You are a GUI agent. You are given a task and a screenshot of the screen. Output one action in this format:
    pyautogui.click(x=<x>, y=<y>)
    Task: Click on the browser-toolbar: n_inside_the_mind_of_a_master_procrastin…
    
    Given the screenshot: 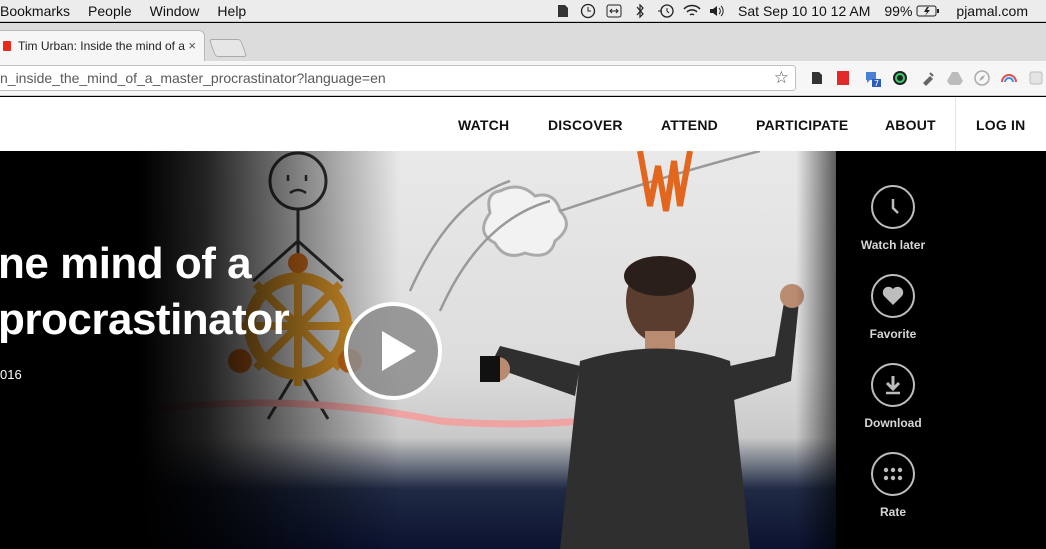 What is the action you would take?
    pyautogui.click(x=523, y=78)
    